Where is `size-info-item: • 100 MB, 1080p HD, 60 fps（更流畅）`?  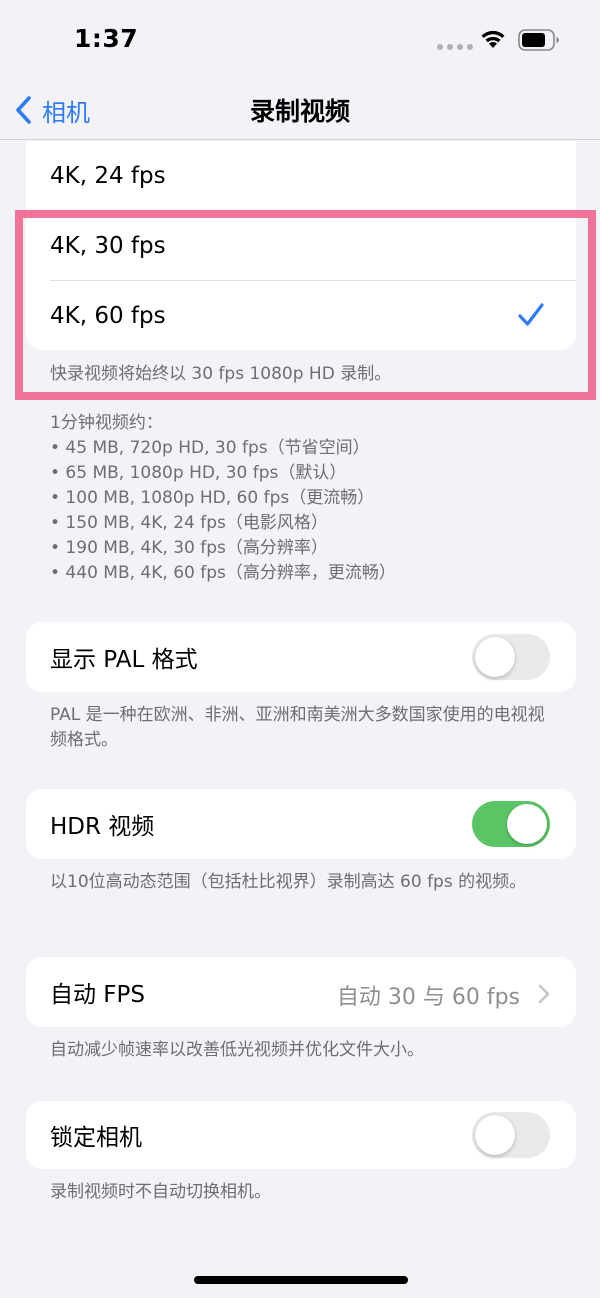 size-info-item: • 100 MB, 1080p HD, 60 fps（更流畅） is located at coordinates (212, 498).